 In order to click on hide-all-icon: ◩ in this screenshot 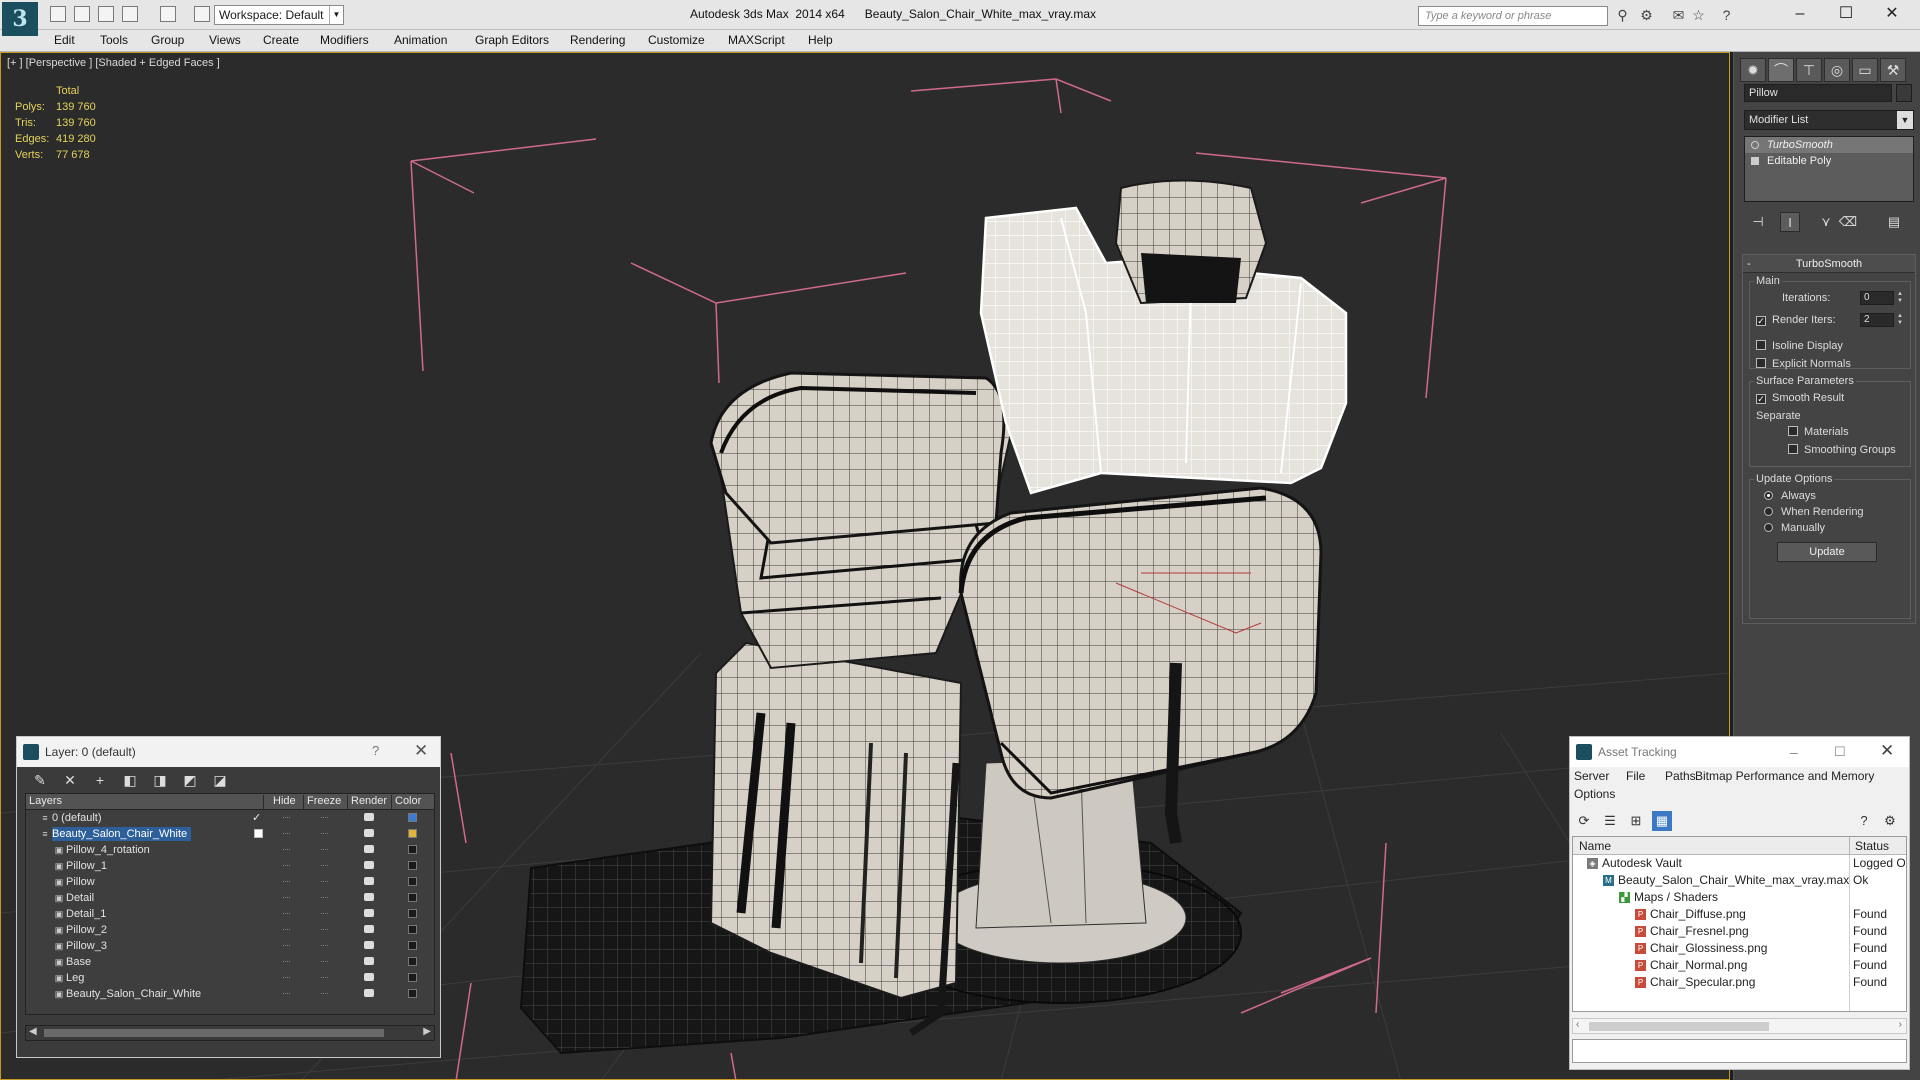, I will do `click(190, 780)`.